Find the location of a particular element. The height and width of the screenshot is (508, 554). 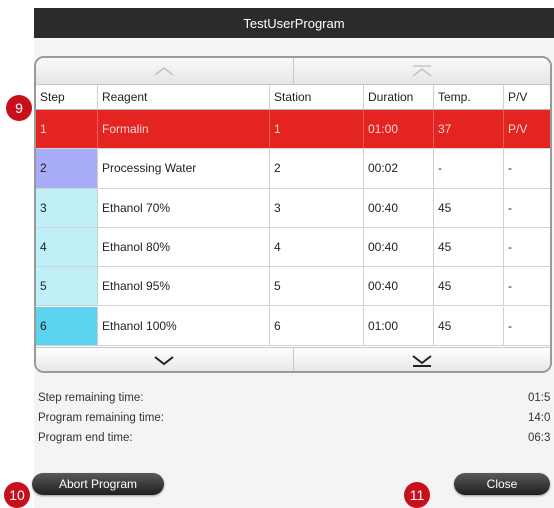

scroll-to-top-button is located at coordinates (422, 71).